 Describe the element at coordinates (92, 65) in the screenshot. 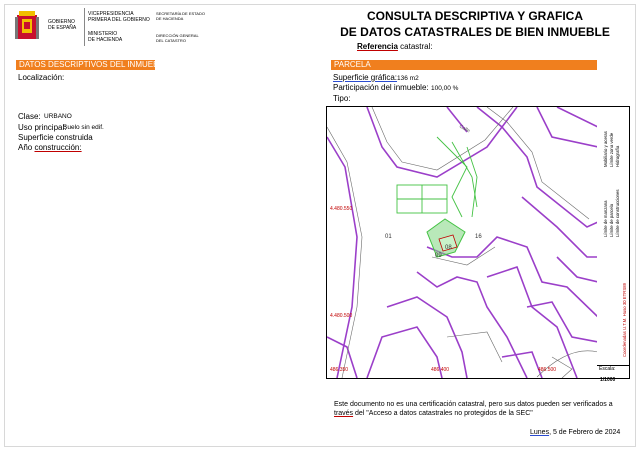

I see `section-datos-descriptivos: DATOS DESCRIPTIVOS DEL INMUEBLE` at that location.